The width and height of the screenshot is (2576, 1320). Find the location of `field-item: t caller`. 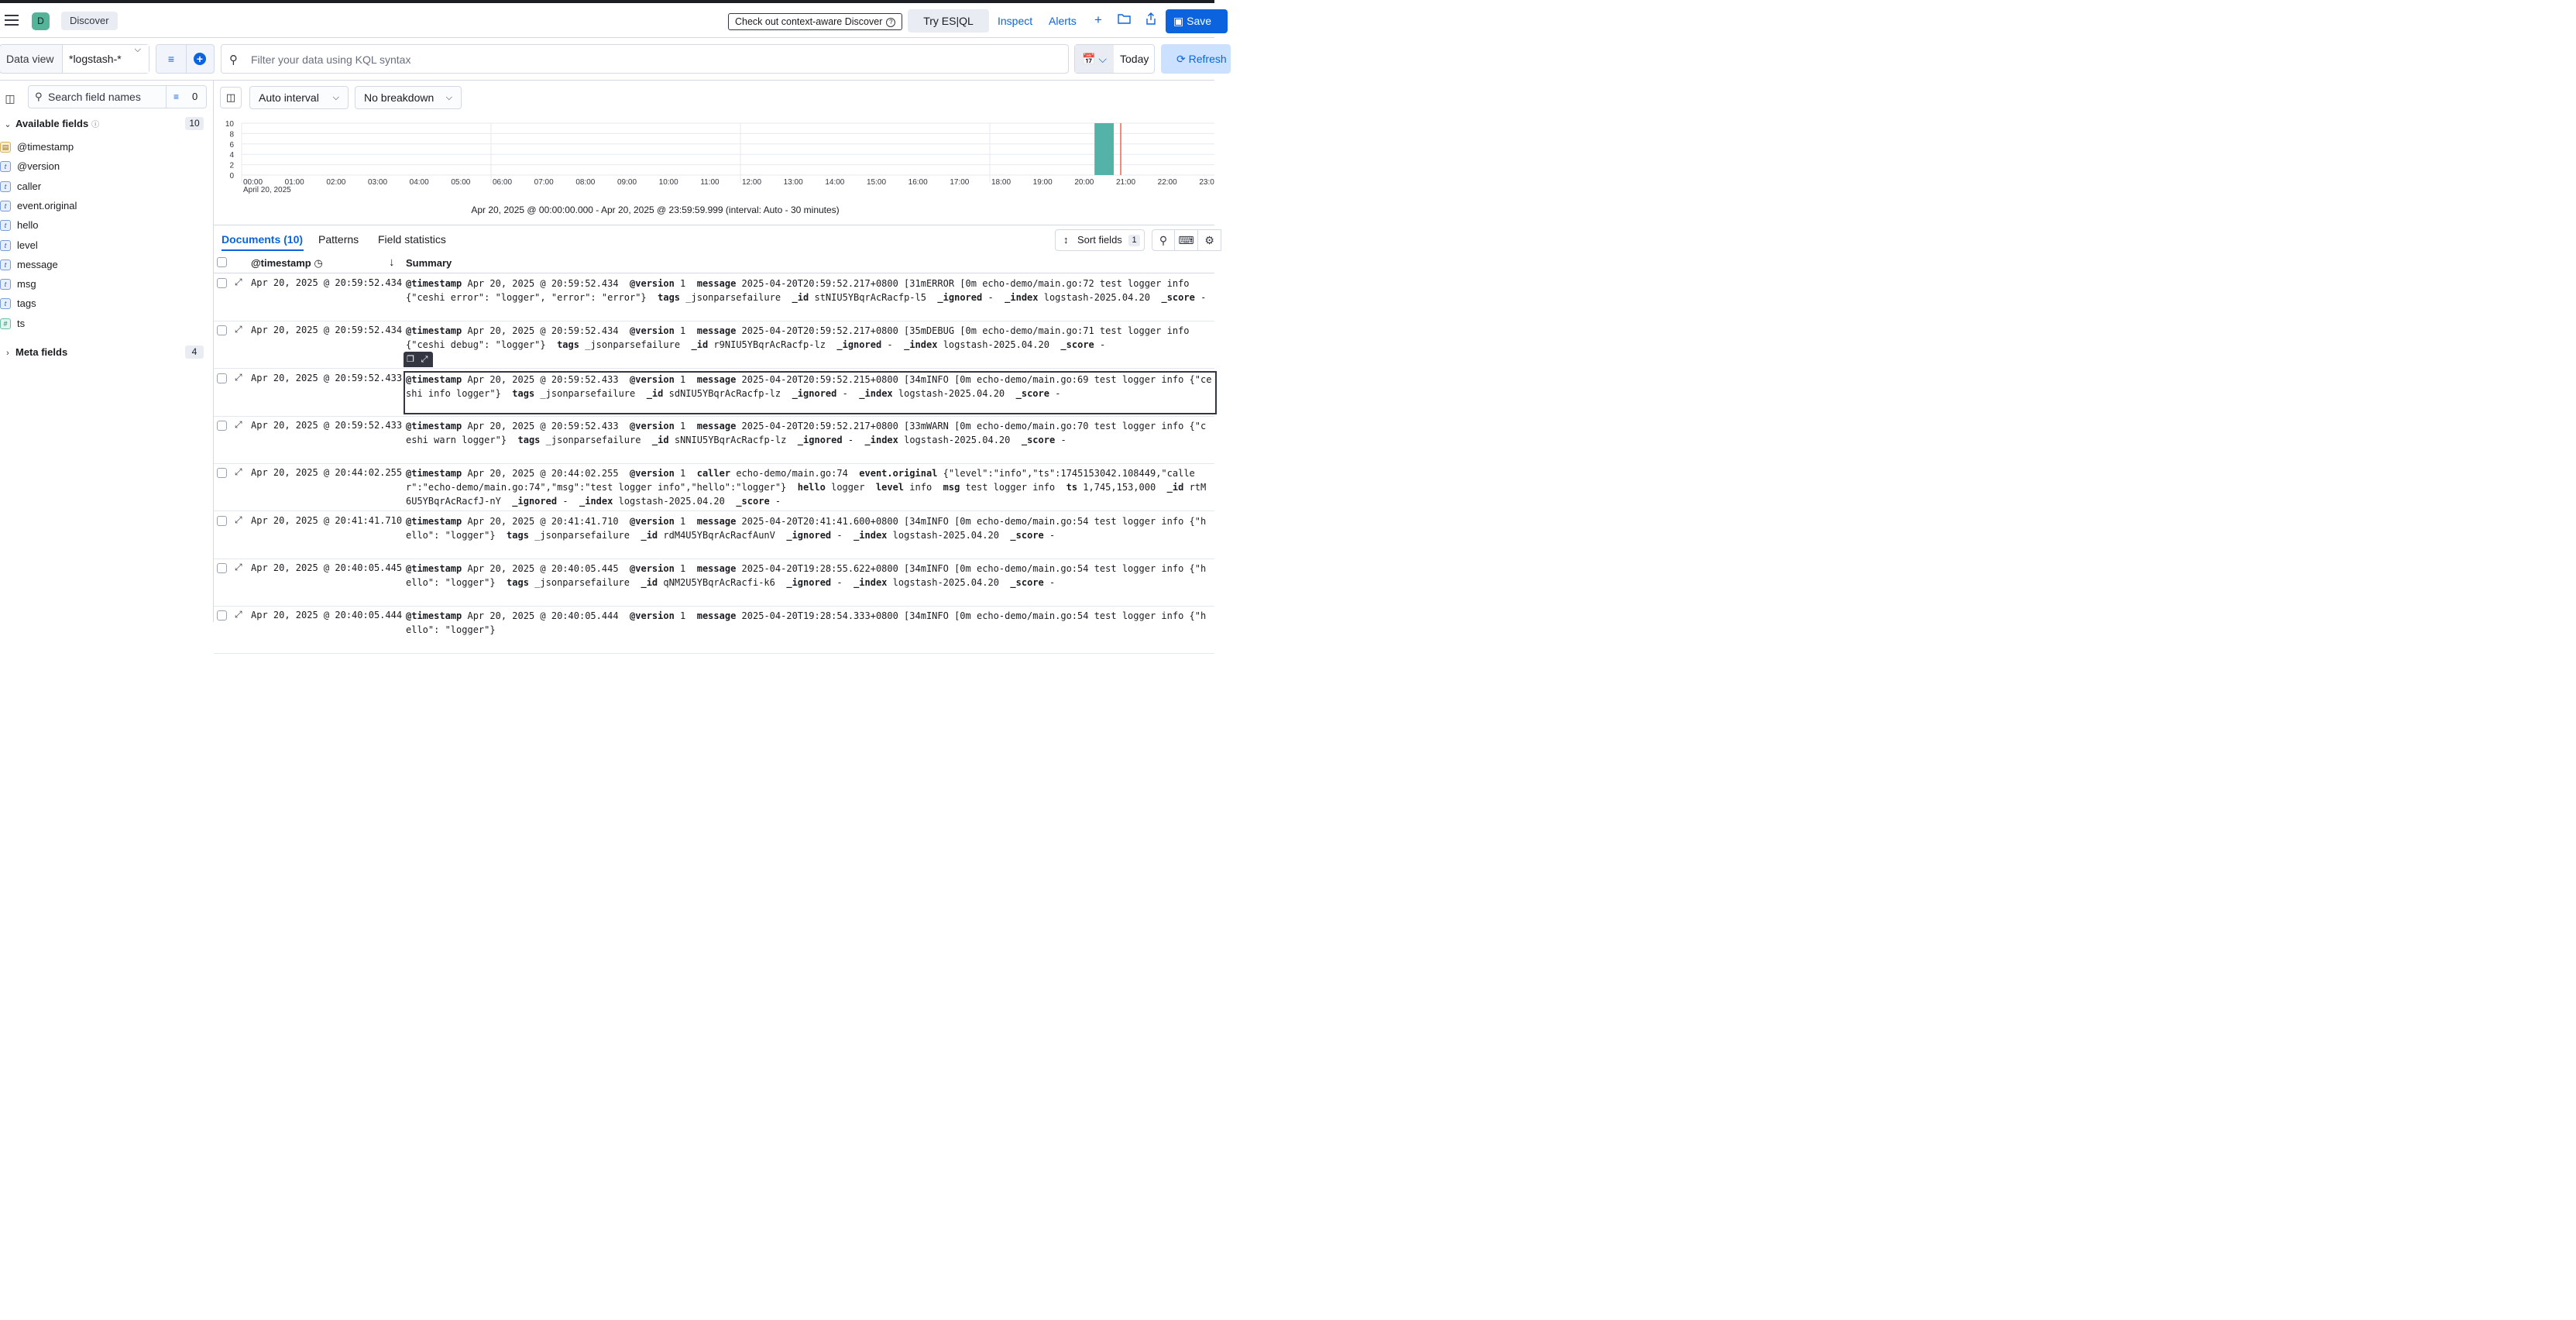

field-item: t caller is located at coordinates (104, 186).